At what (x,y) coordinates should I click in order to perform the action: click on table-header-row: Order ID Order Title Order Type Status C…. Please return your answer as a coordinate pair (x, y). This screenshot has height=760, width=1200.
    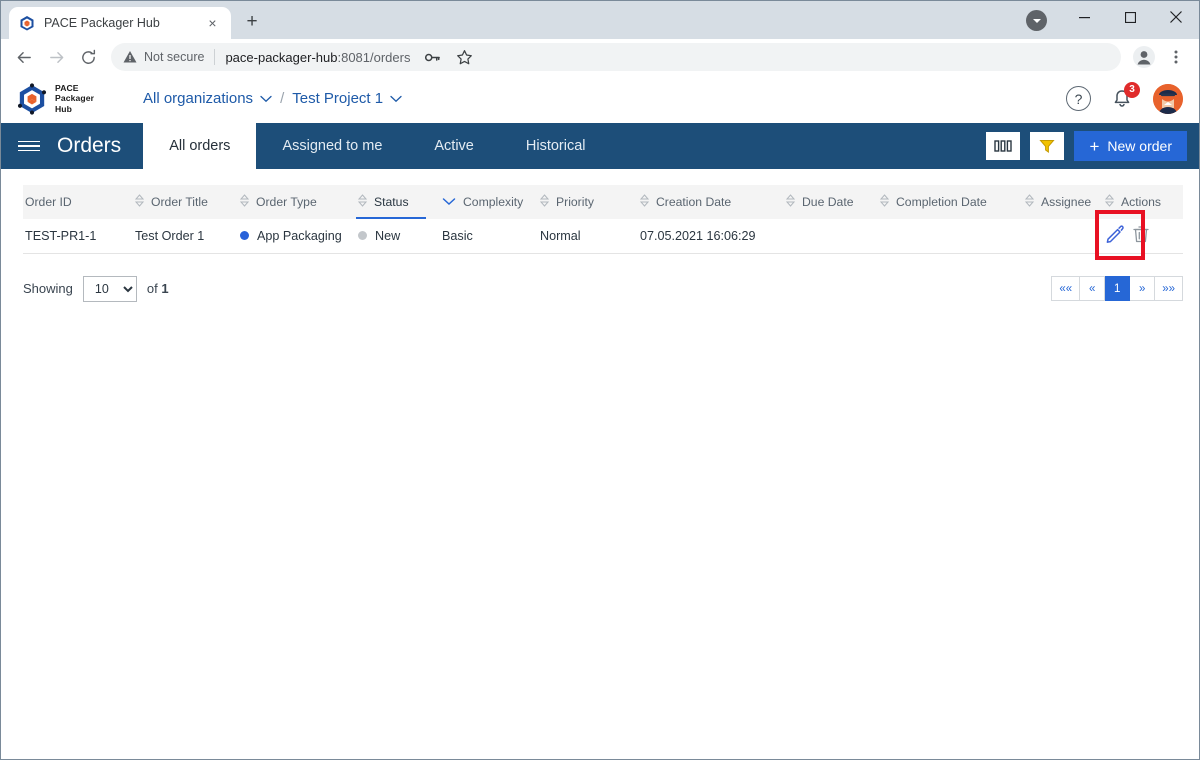
    Looking at the image, I should click on (603, 202).